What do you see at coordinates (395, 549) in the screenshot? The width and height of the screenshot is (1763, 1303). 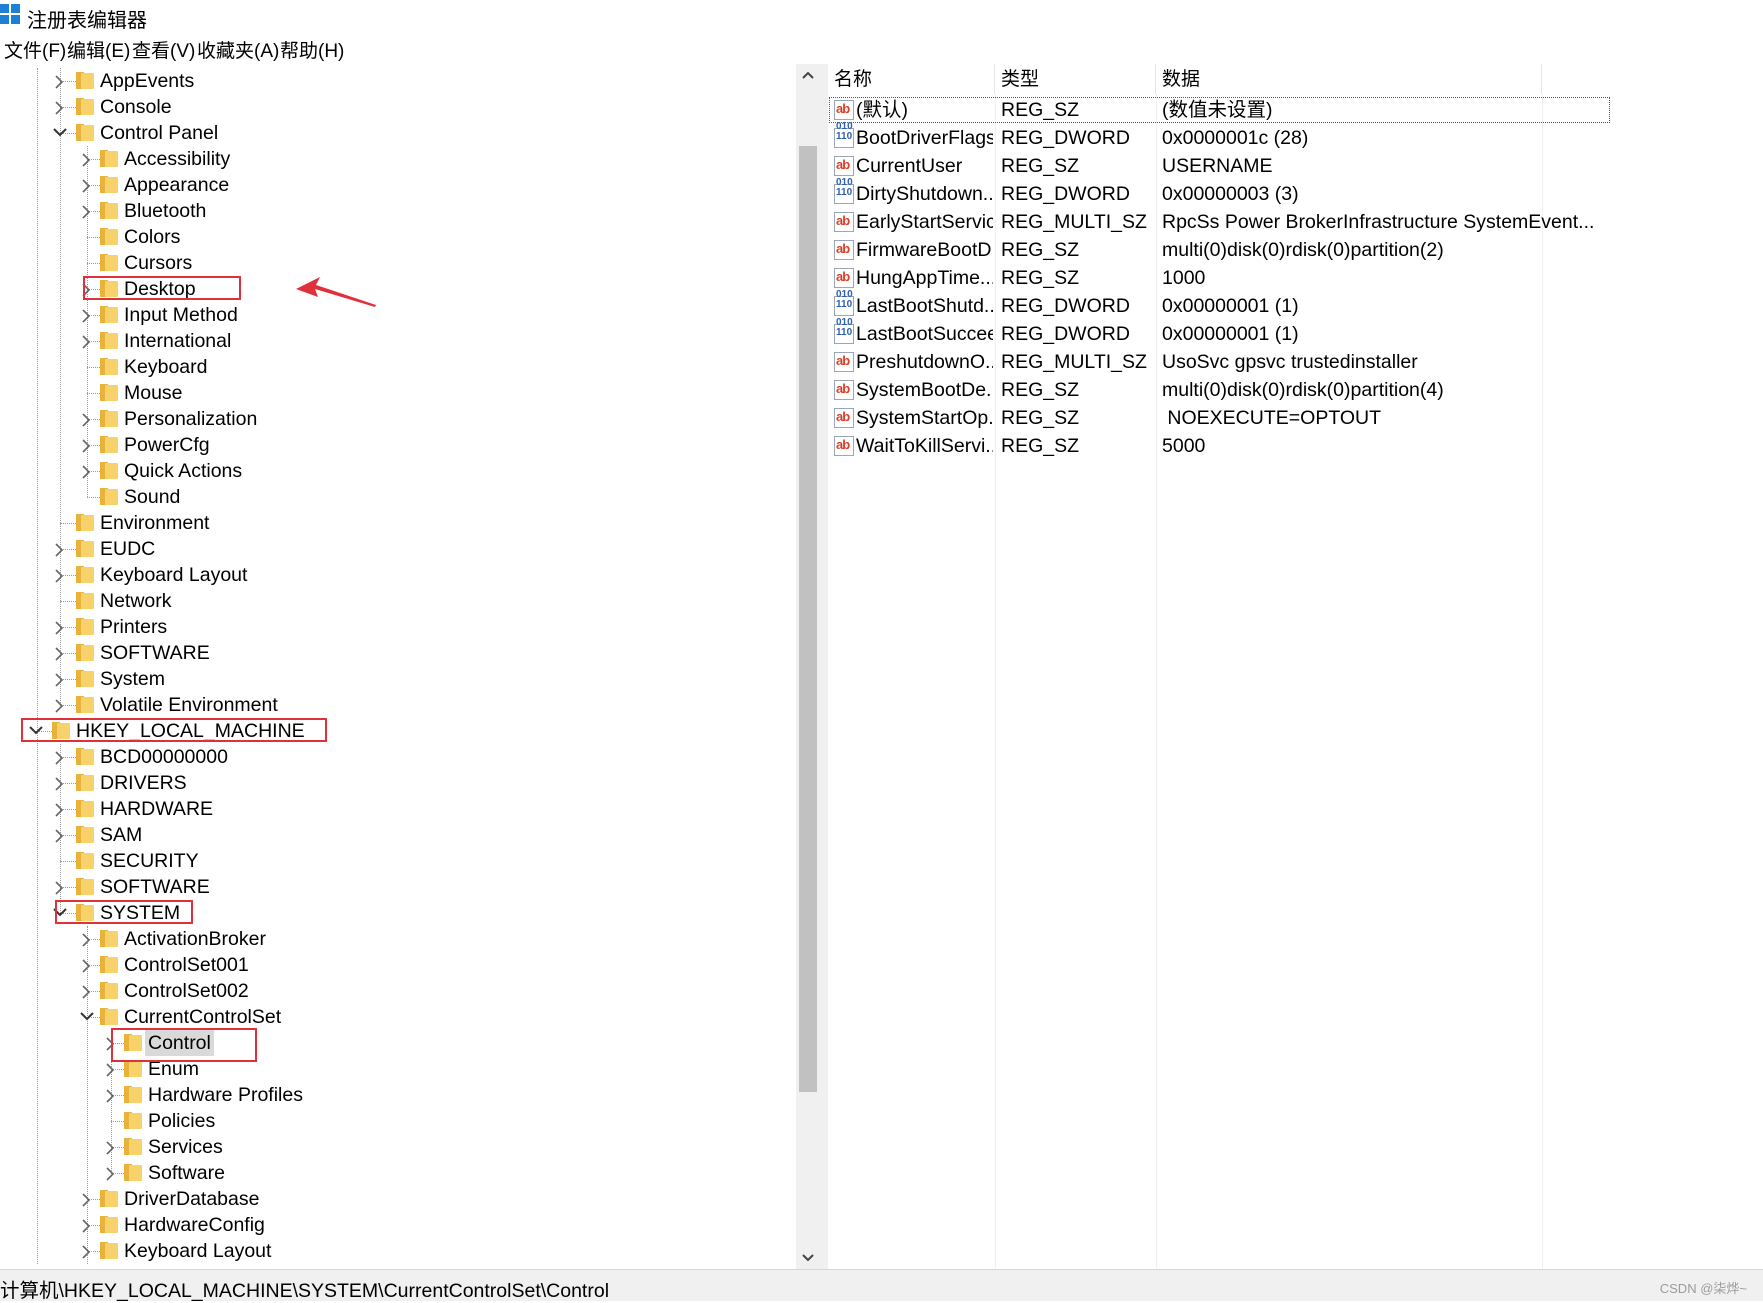 I see `tree-item: EUDC` at bounding box center [395, 549].